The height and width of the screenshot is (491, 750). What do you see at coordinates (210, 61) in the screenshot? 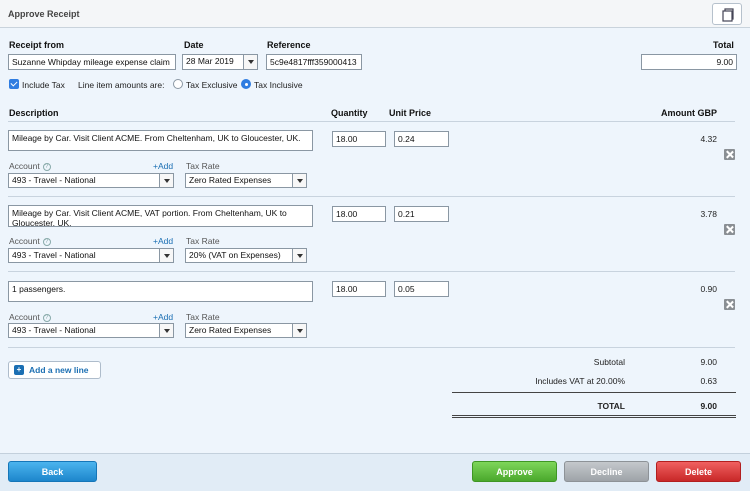
I see `date-value: 28 Mar 2019` at bounding box center [210, 61].